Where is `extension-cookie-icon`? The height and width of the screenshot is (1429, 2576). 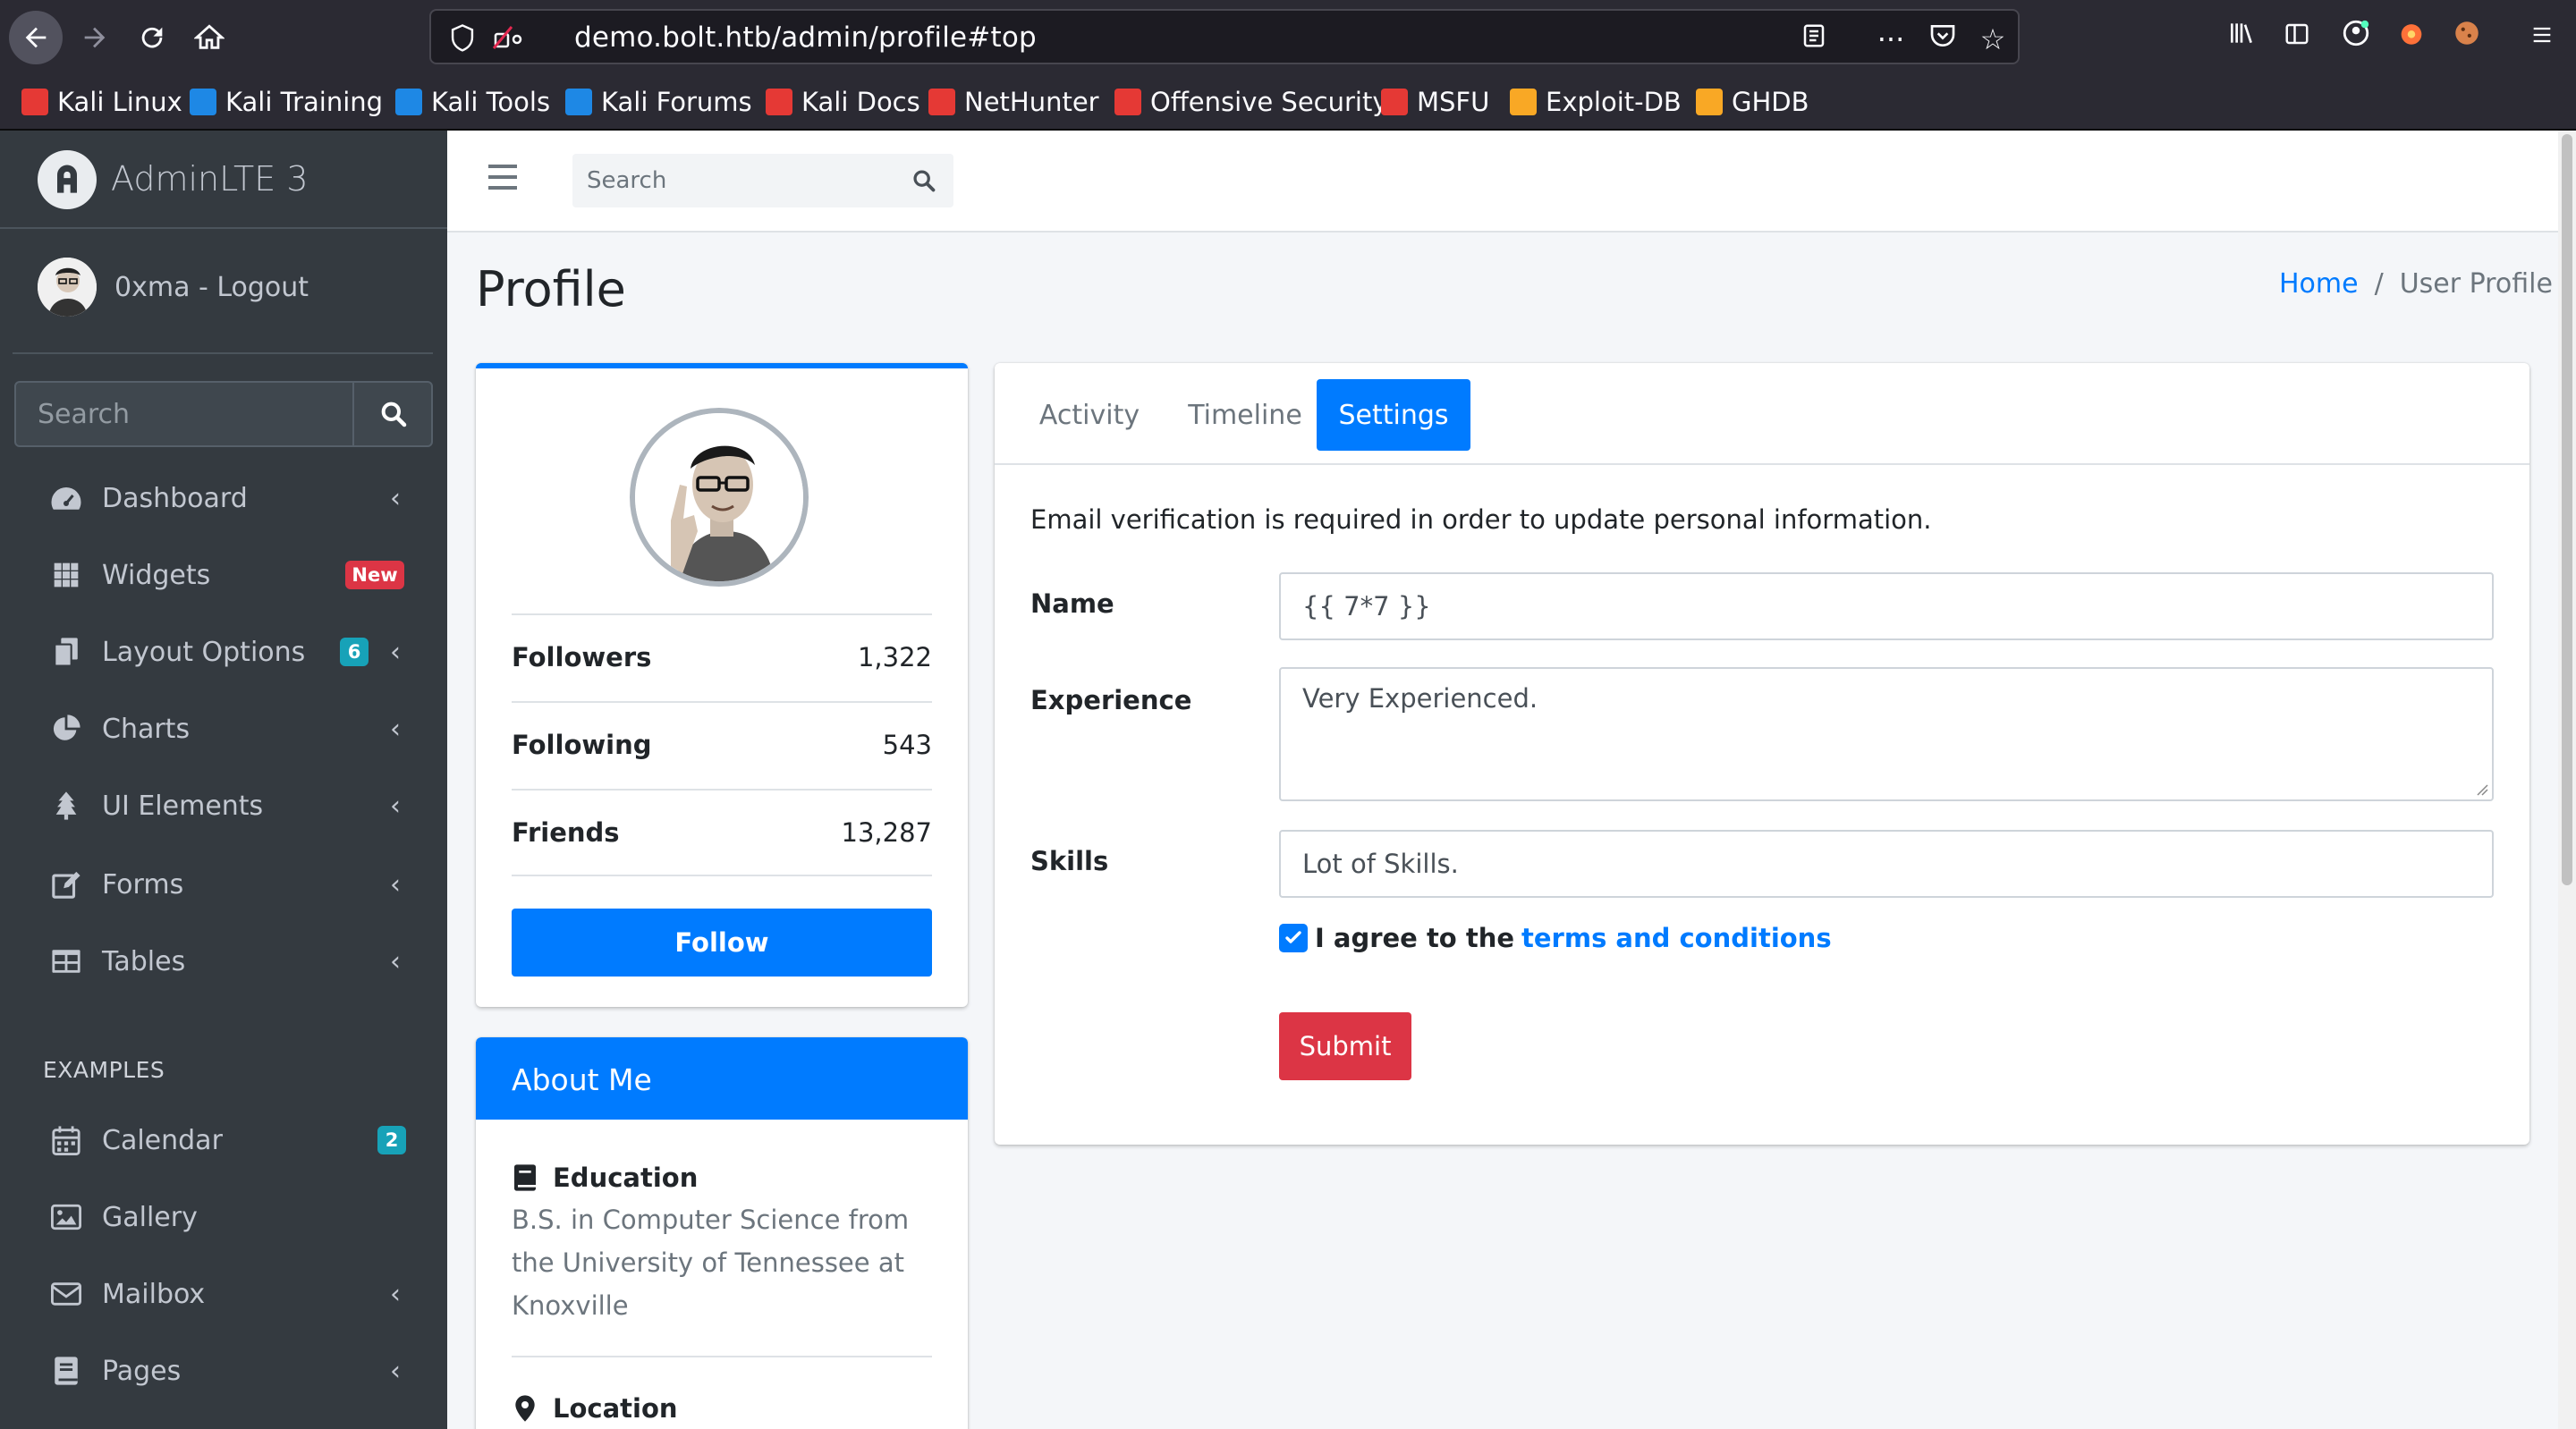
extension-cookie-icon is located at coordinates (2467, 37).